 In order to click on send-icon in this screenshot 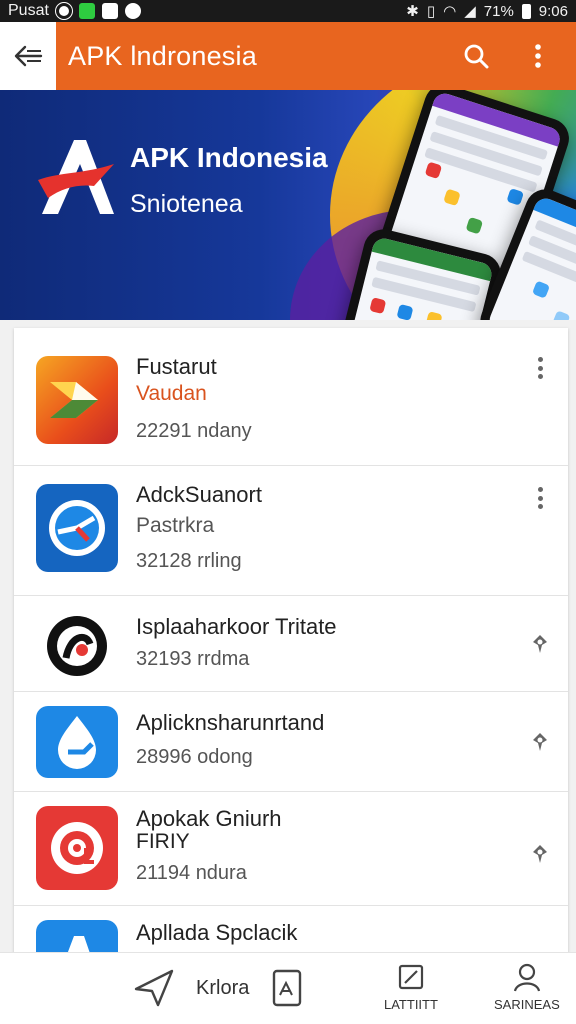, I will do `click(154, 988)`.